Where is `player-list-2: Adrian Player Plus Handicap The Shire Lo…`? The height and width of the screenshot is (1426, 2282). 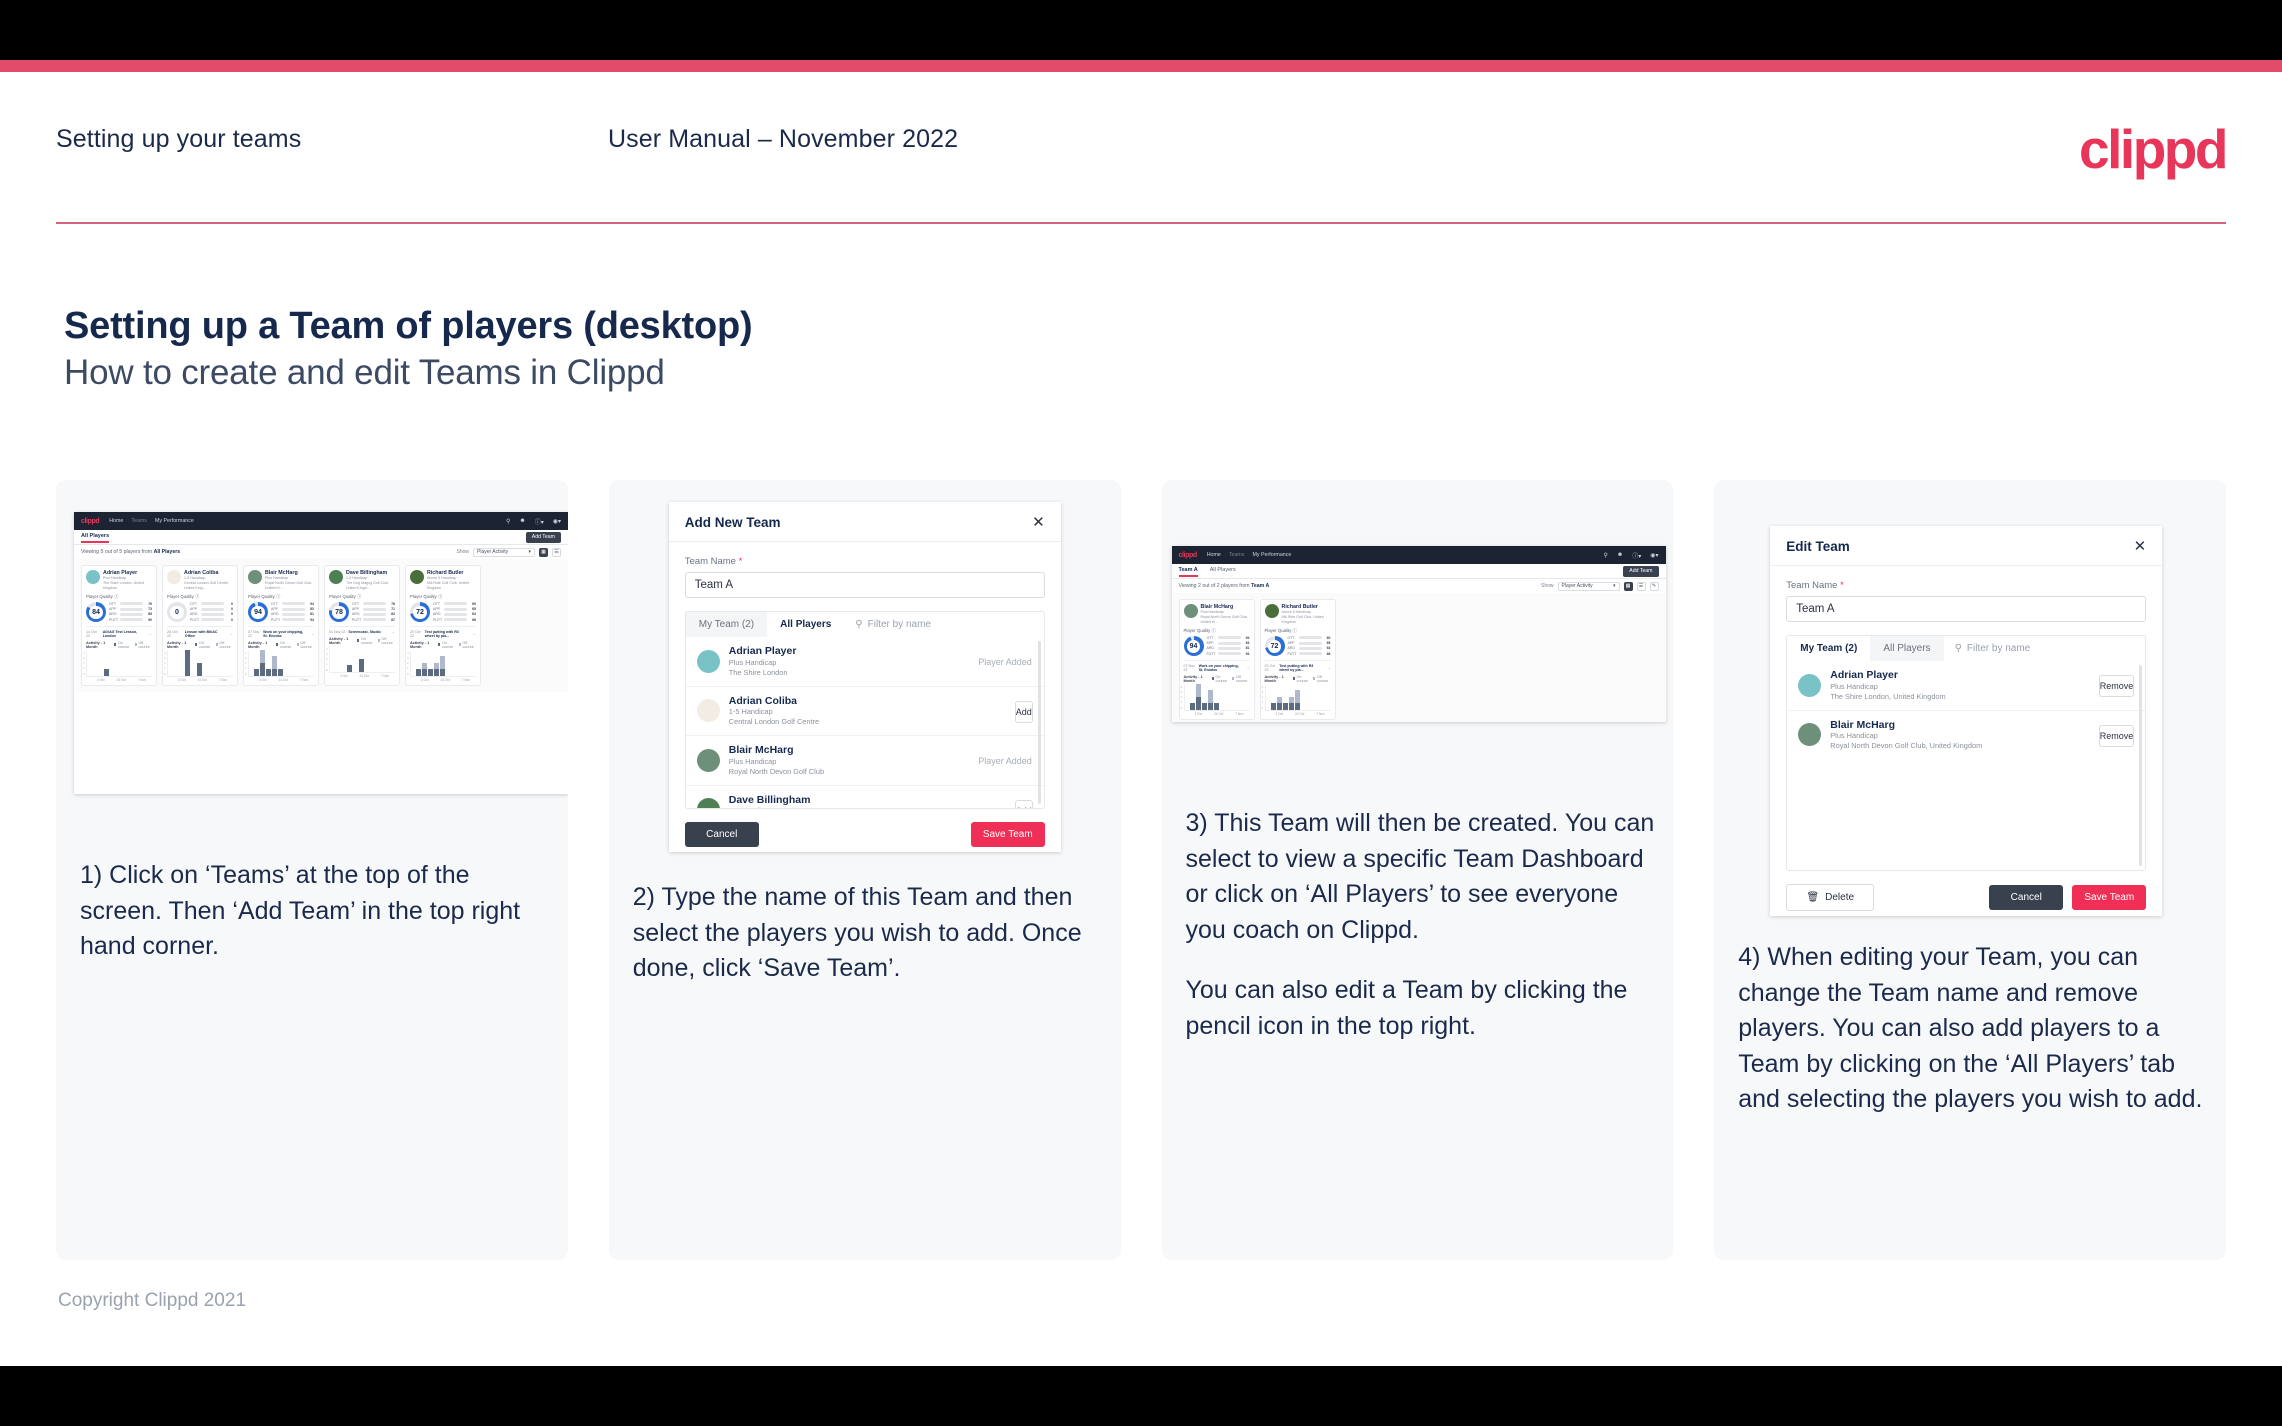 player-list-2: Adrian Player Plus Handicap The Shire Lo… is located at coordinates (864, 723).